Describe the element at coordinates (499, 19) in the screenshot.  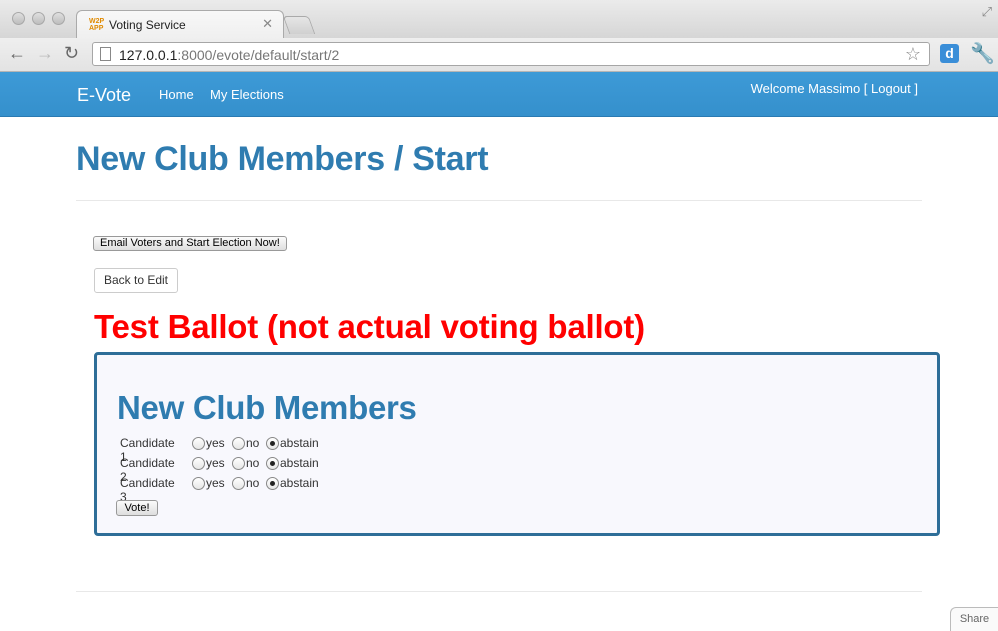
I see `browser-titlebar: W2P APP Voting Service ✕ ⤢` at that location.